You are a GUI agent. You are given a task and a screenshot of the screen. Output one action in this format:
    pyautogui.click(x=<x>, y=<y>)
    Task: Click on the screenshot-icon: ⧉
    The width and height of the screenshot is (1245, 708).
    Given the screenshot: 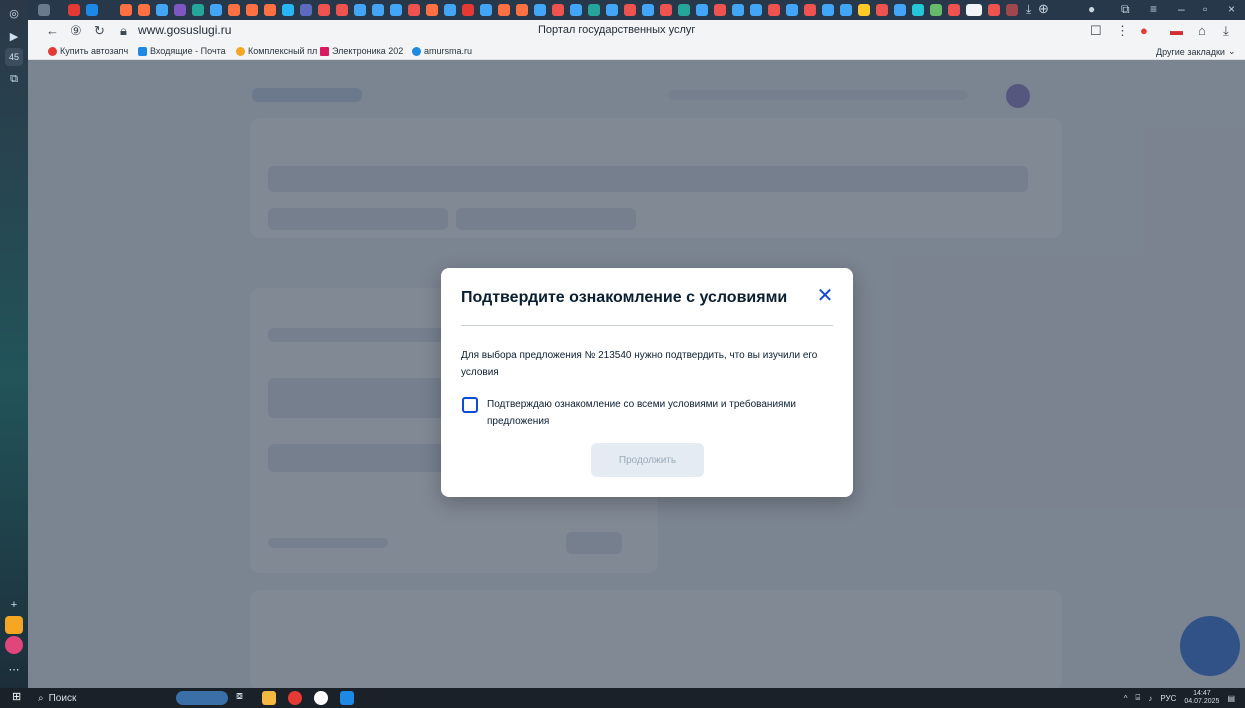 What is the action you would take?
    pyautogui.click(x=14, y=79)
    